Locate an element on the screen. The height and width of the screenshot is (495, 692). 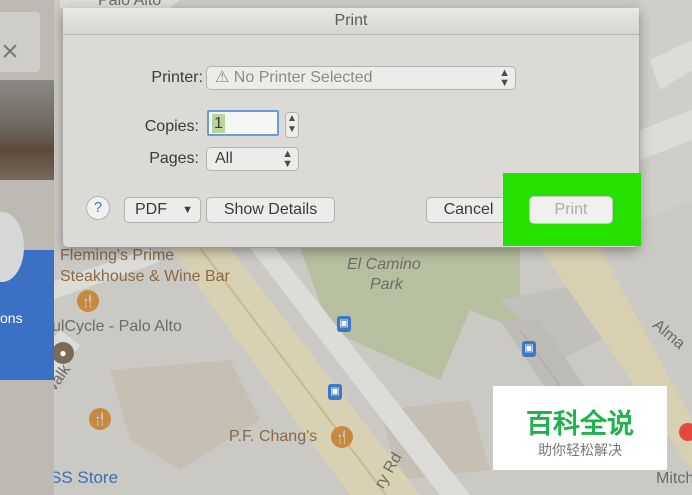
print-button: Print is located at coordinates (571, 210).